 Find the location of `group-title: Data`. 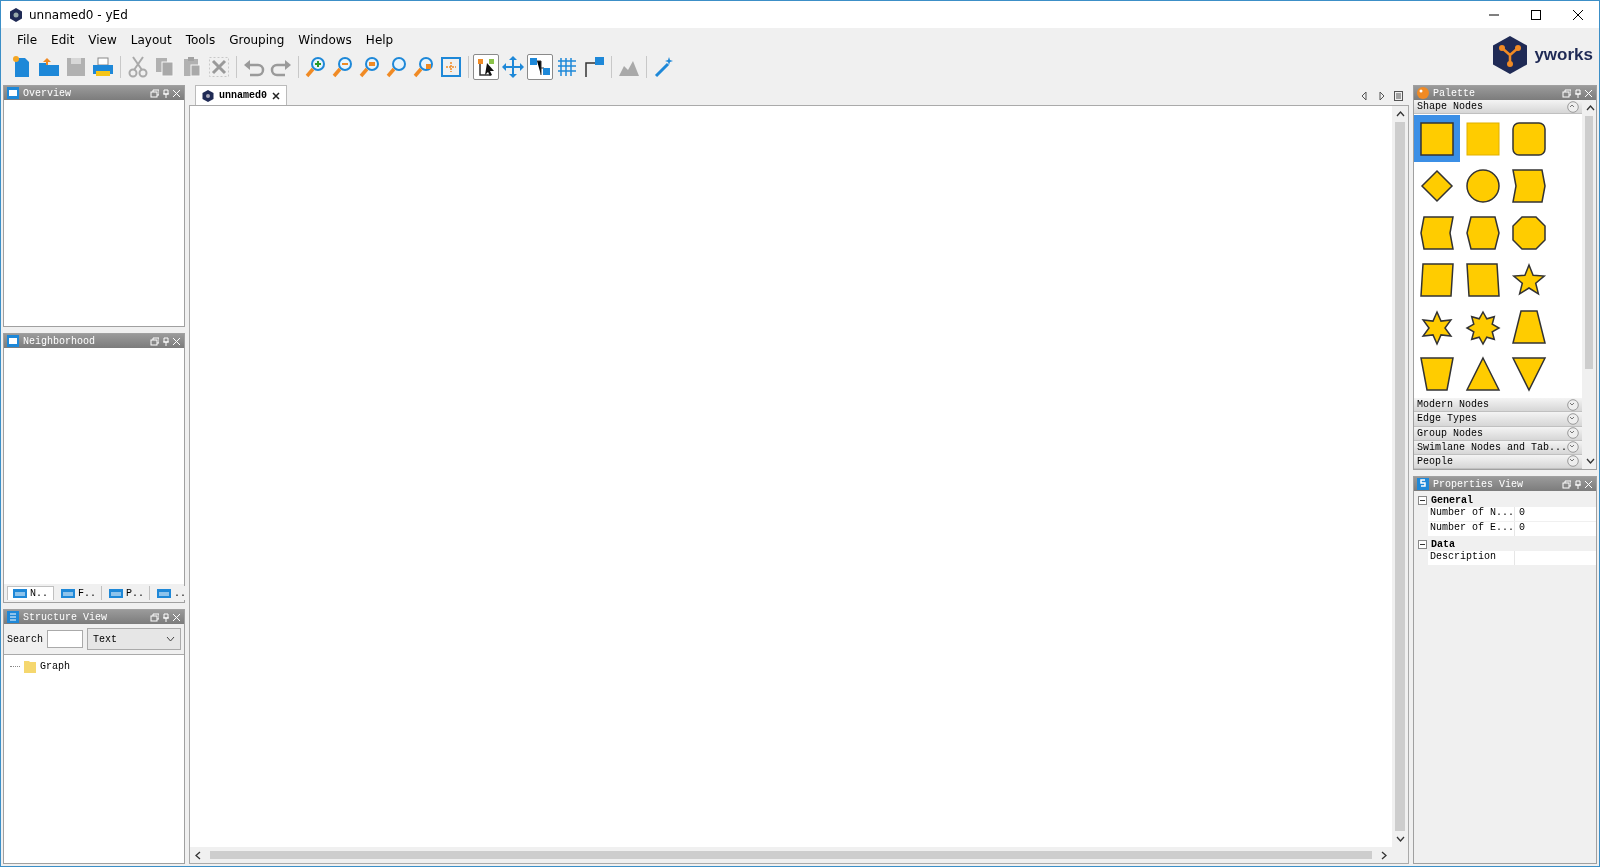

group-title: Data is located at coordinates (1443, 544).